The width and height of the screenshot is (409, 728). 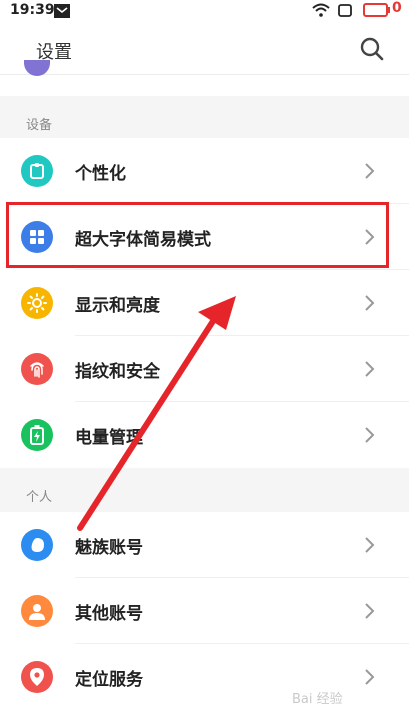 I want to click on arrow-annotation, so click(x=156, y=413).